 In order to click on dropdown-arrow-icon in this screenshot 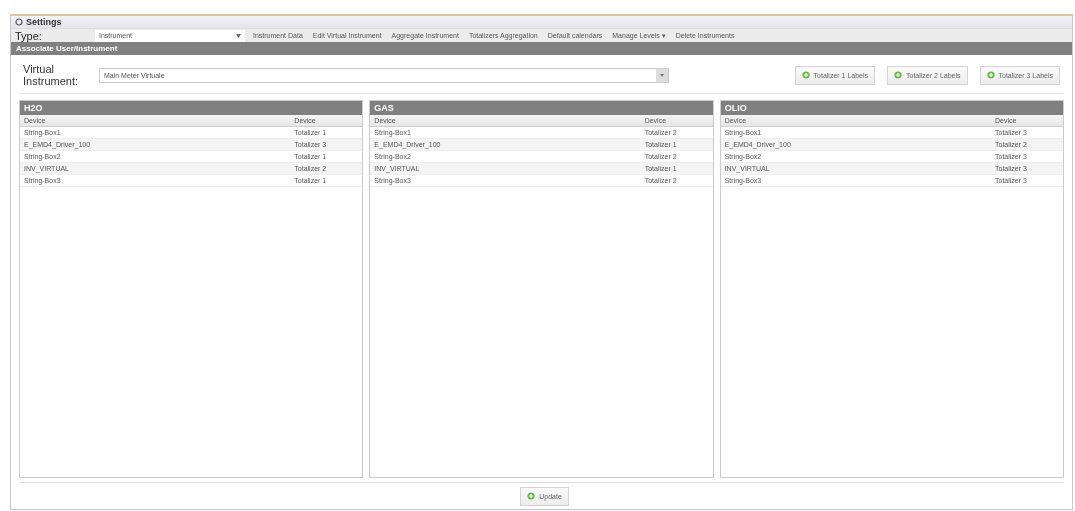, I will do `click(238, 35)`.